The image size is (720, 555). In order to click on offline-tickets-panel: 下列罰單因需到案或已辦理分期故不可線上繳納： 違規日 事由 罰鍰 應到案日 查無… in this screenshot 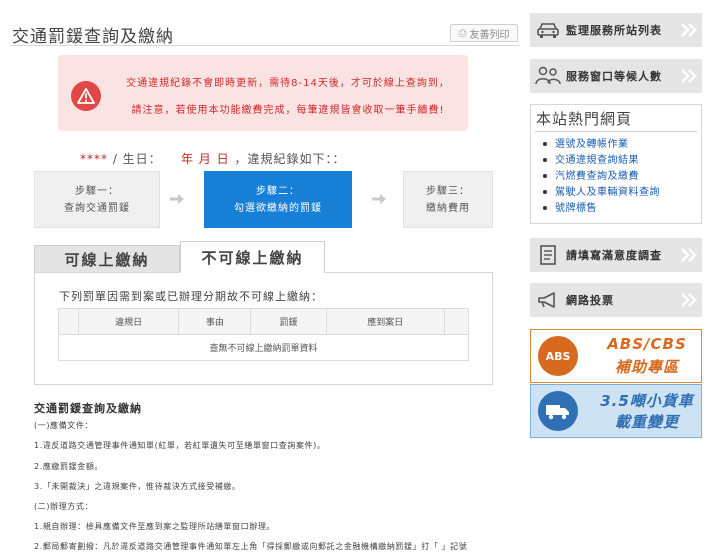, I will do `click(263, 328)`.